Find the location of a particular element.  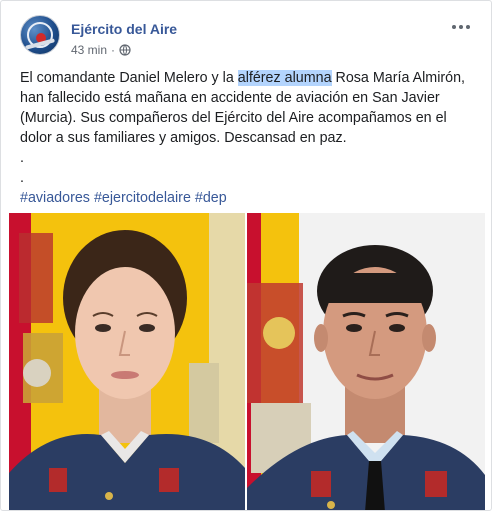

hashtag-link: #dep is located at coordinates (211, 198).